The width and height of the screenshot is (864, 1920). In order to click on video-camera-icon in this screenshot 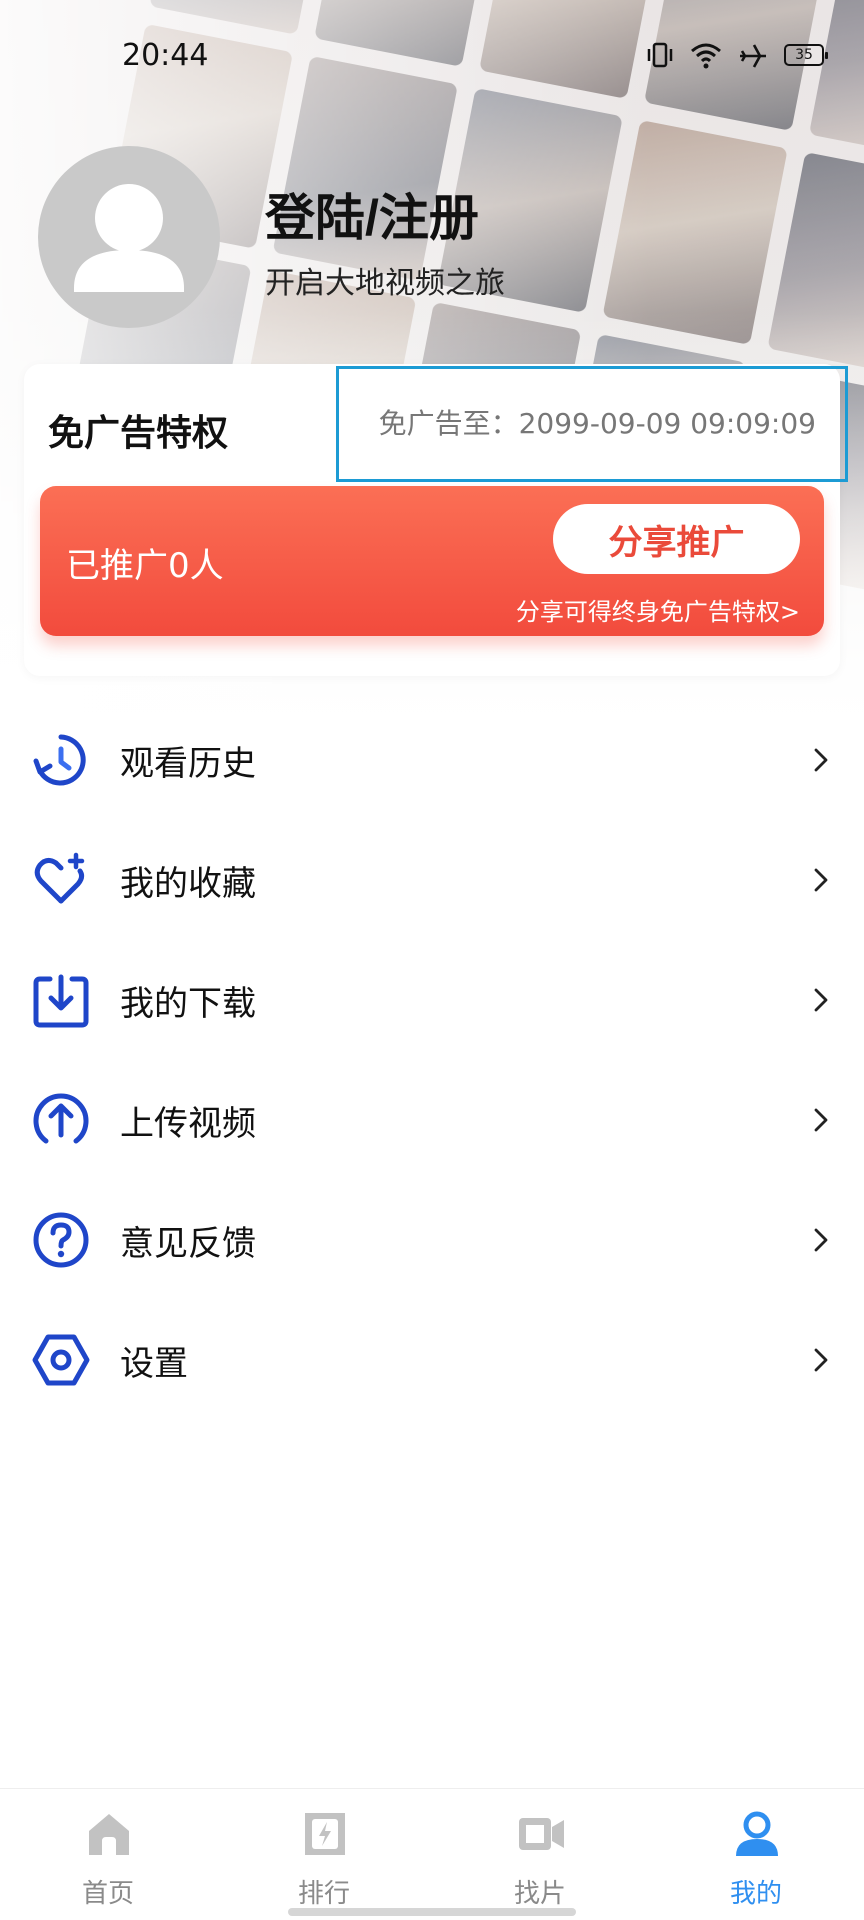, I will do `click(541, 1834)`.